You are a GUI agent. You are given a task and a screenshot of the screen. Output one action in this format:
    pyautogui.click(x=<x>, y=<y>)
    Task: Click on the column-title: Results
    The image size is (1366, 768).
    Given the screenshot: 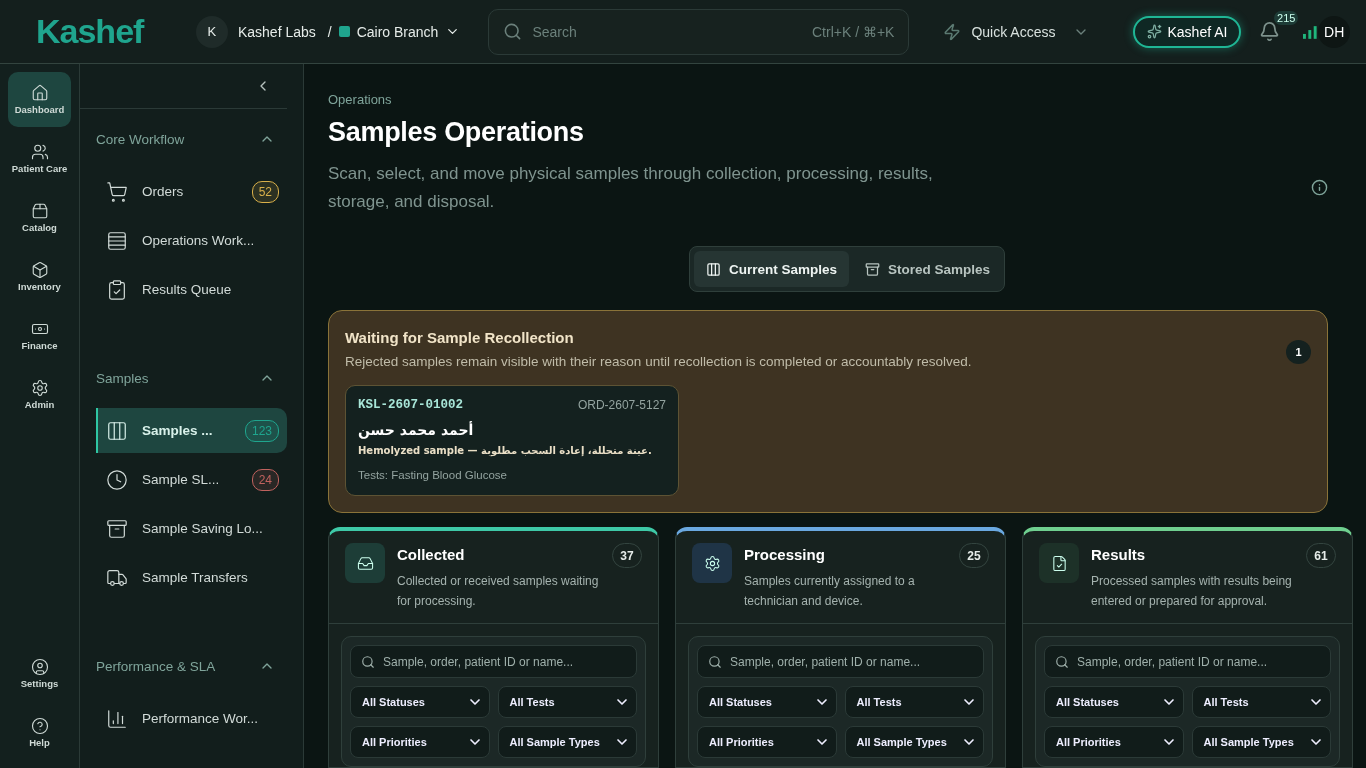 What is the action you would take?
    pyautogui.click(x=1119, y=554)
    